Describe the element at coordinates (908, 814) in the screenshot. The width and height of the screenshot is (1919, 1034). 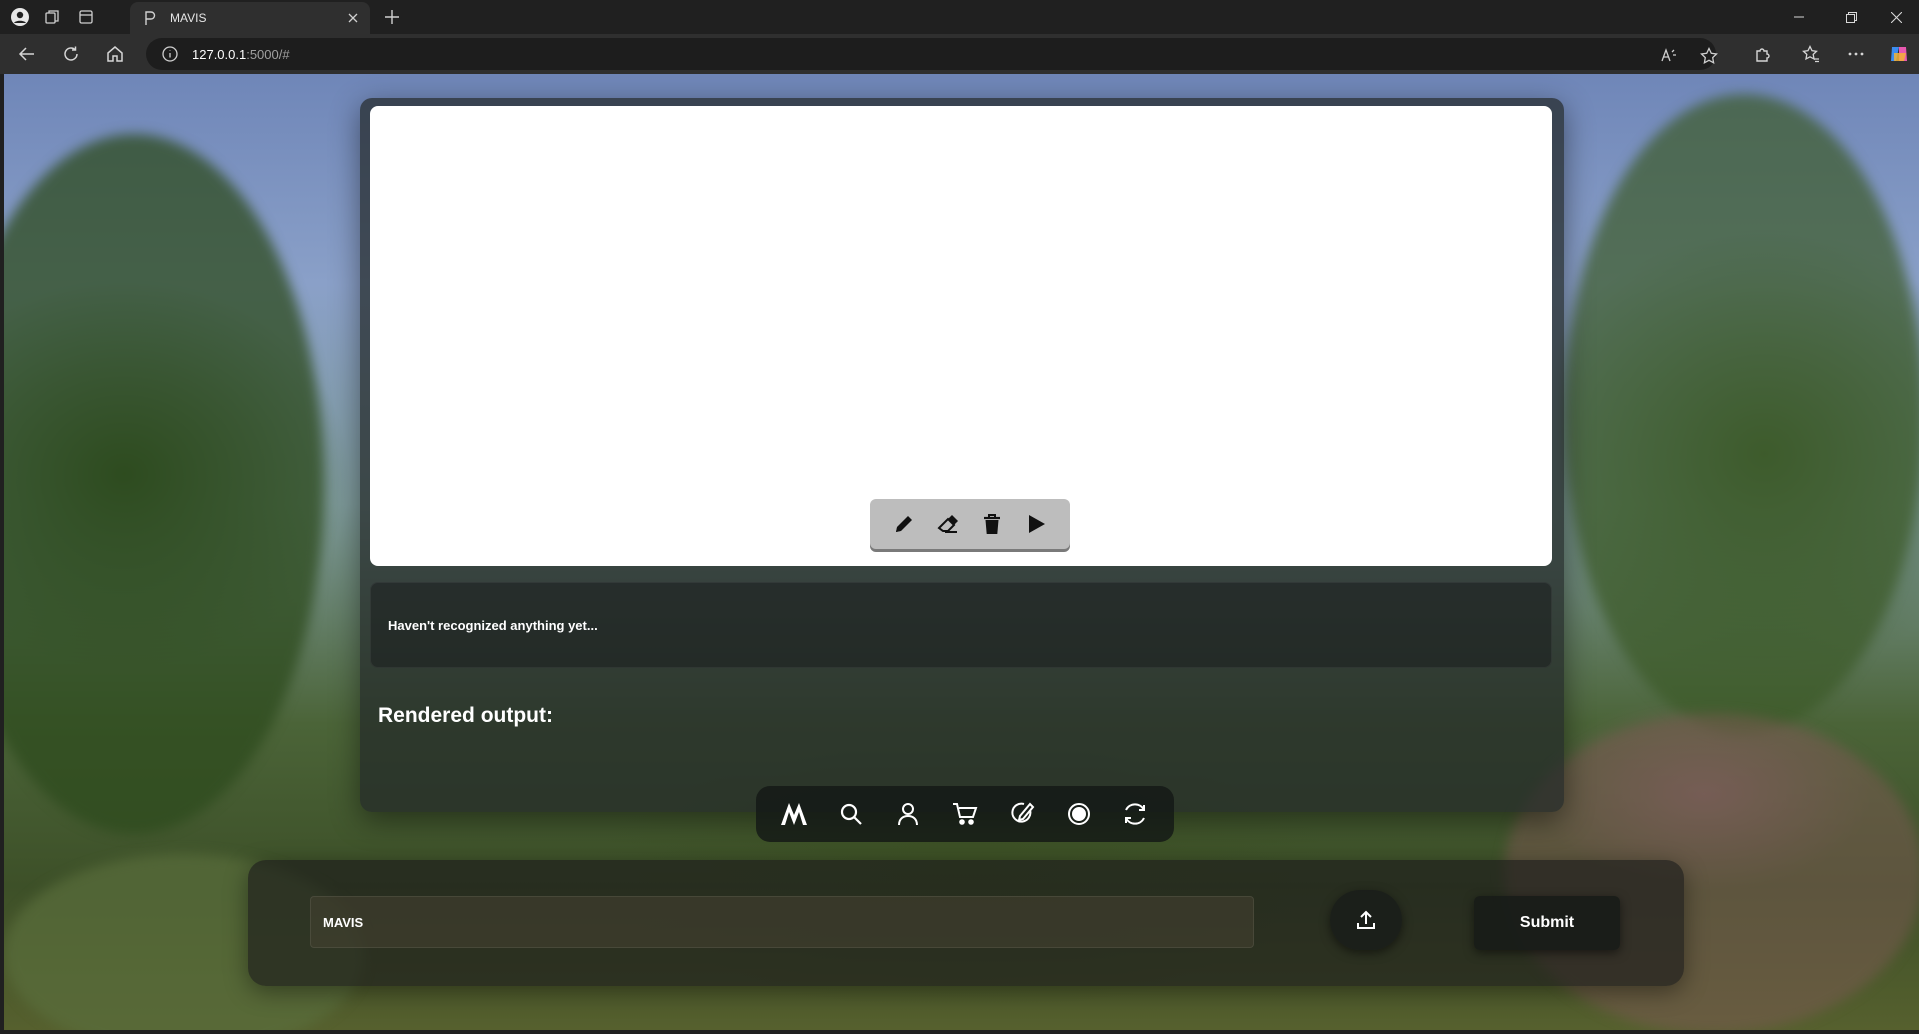
I see `user-icon` at that location.